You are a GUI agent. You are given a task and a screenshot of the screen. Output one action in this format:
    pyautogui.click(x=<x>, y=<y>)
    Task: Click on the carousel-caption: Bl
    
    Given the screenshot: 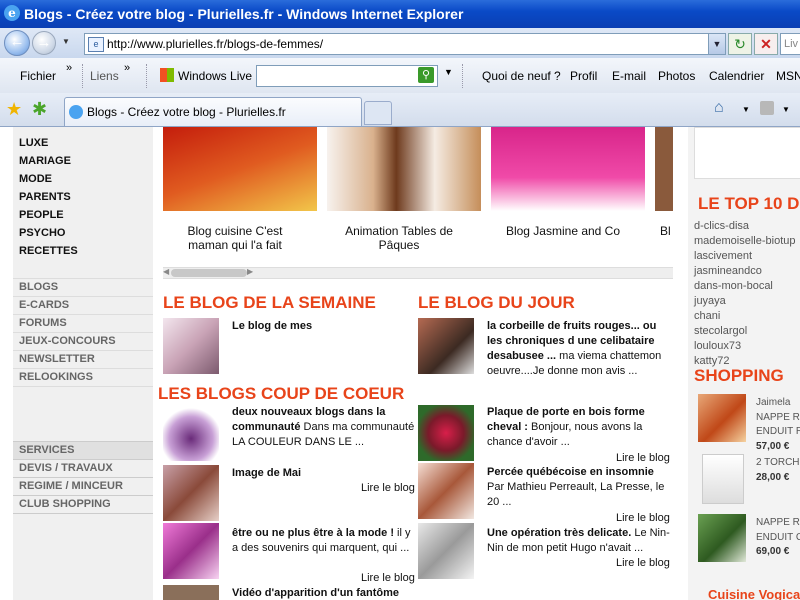 What is the action you would take?
    pyautogui.click(x=670, y=231)
    